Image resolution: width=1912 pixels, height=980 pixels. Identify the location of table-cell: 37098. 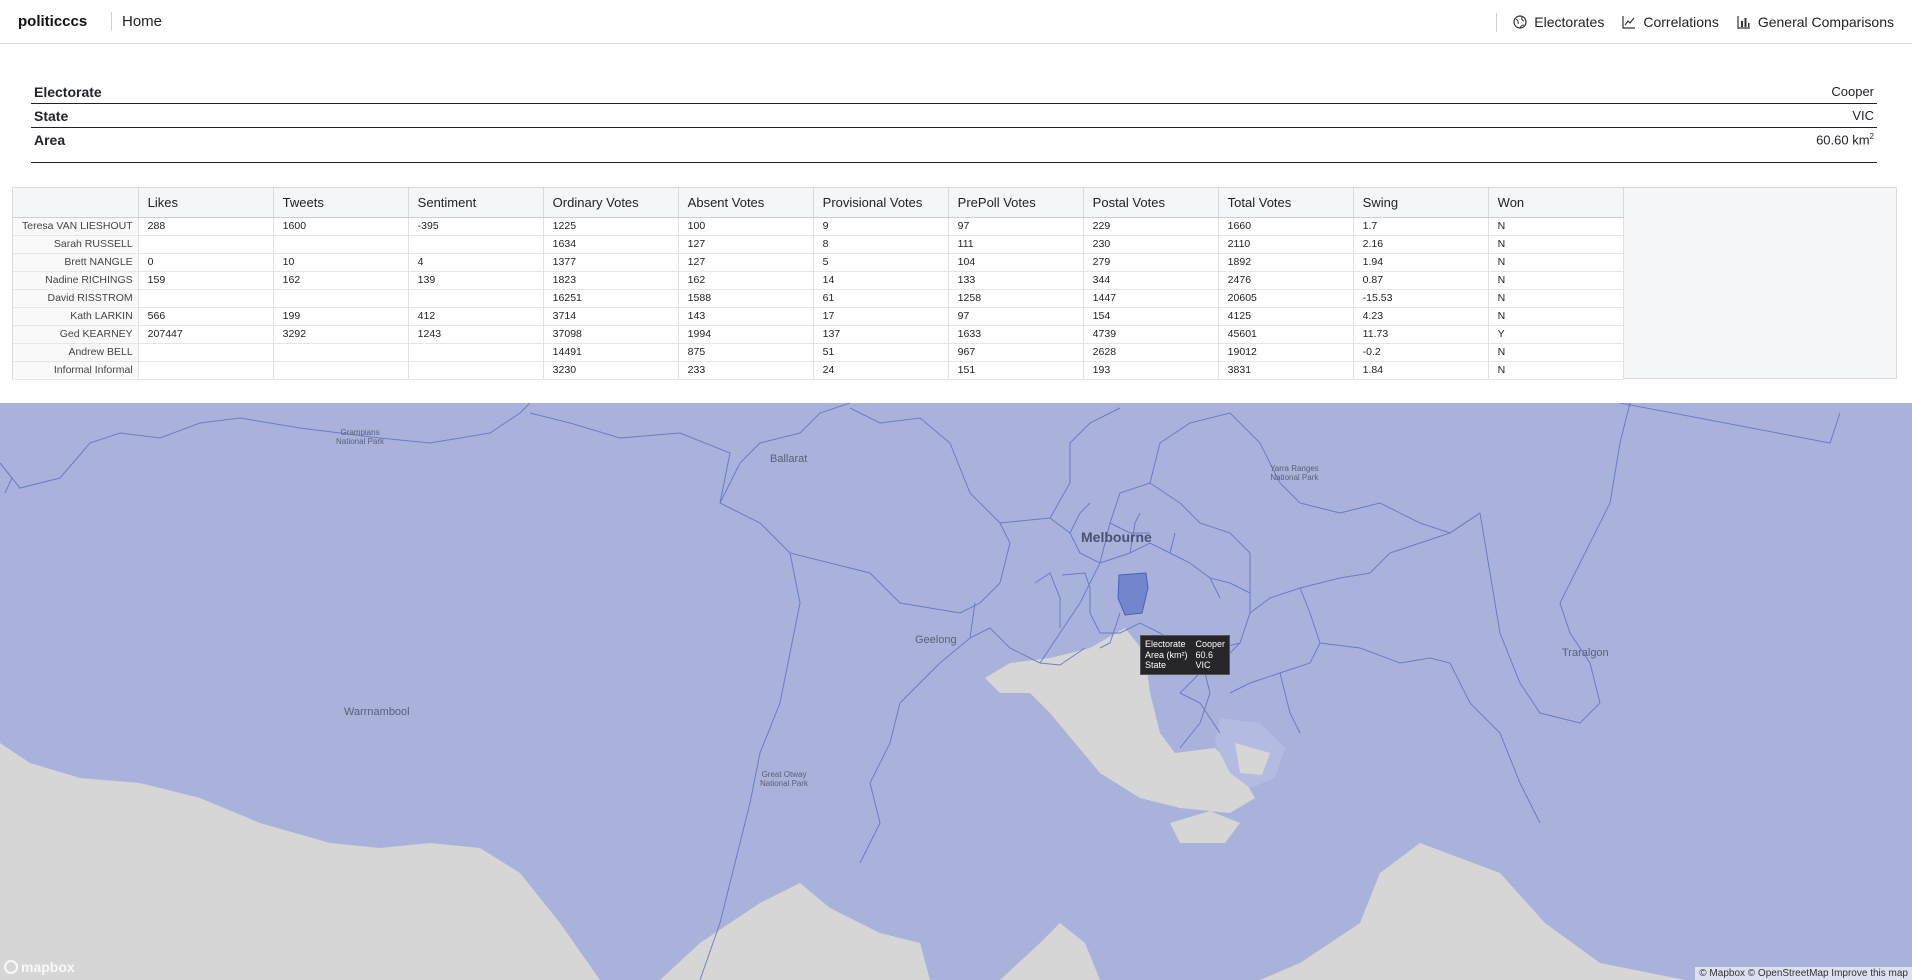
(611, 334).